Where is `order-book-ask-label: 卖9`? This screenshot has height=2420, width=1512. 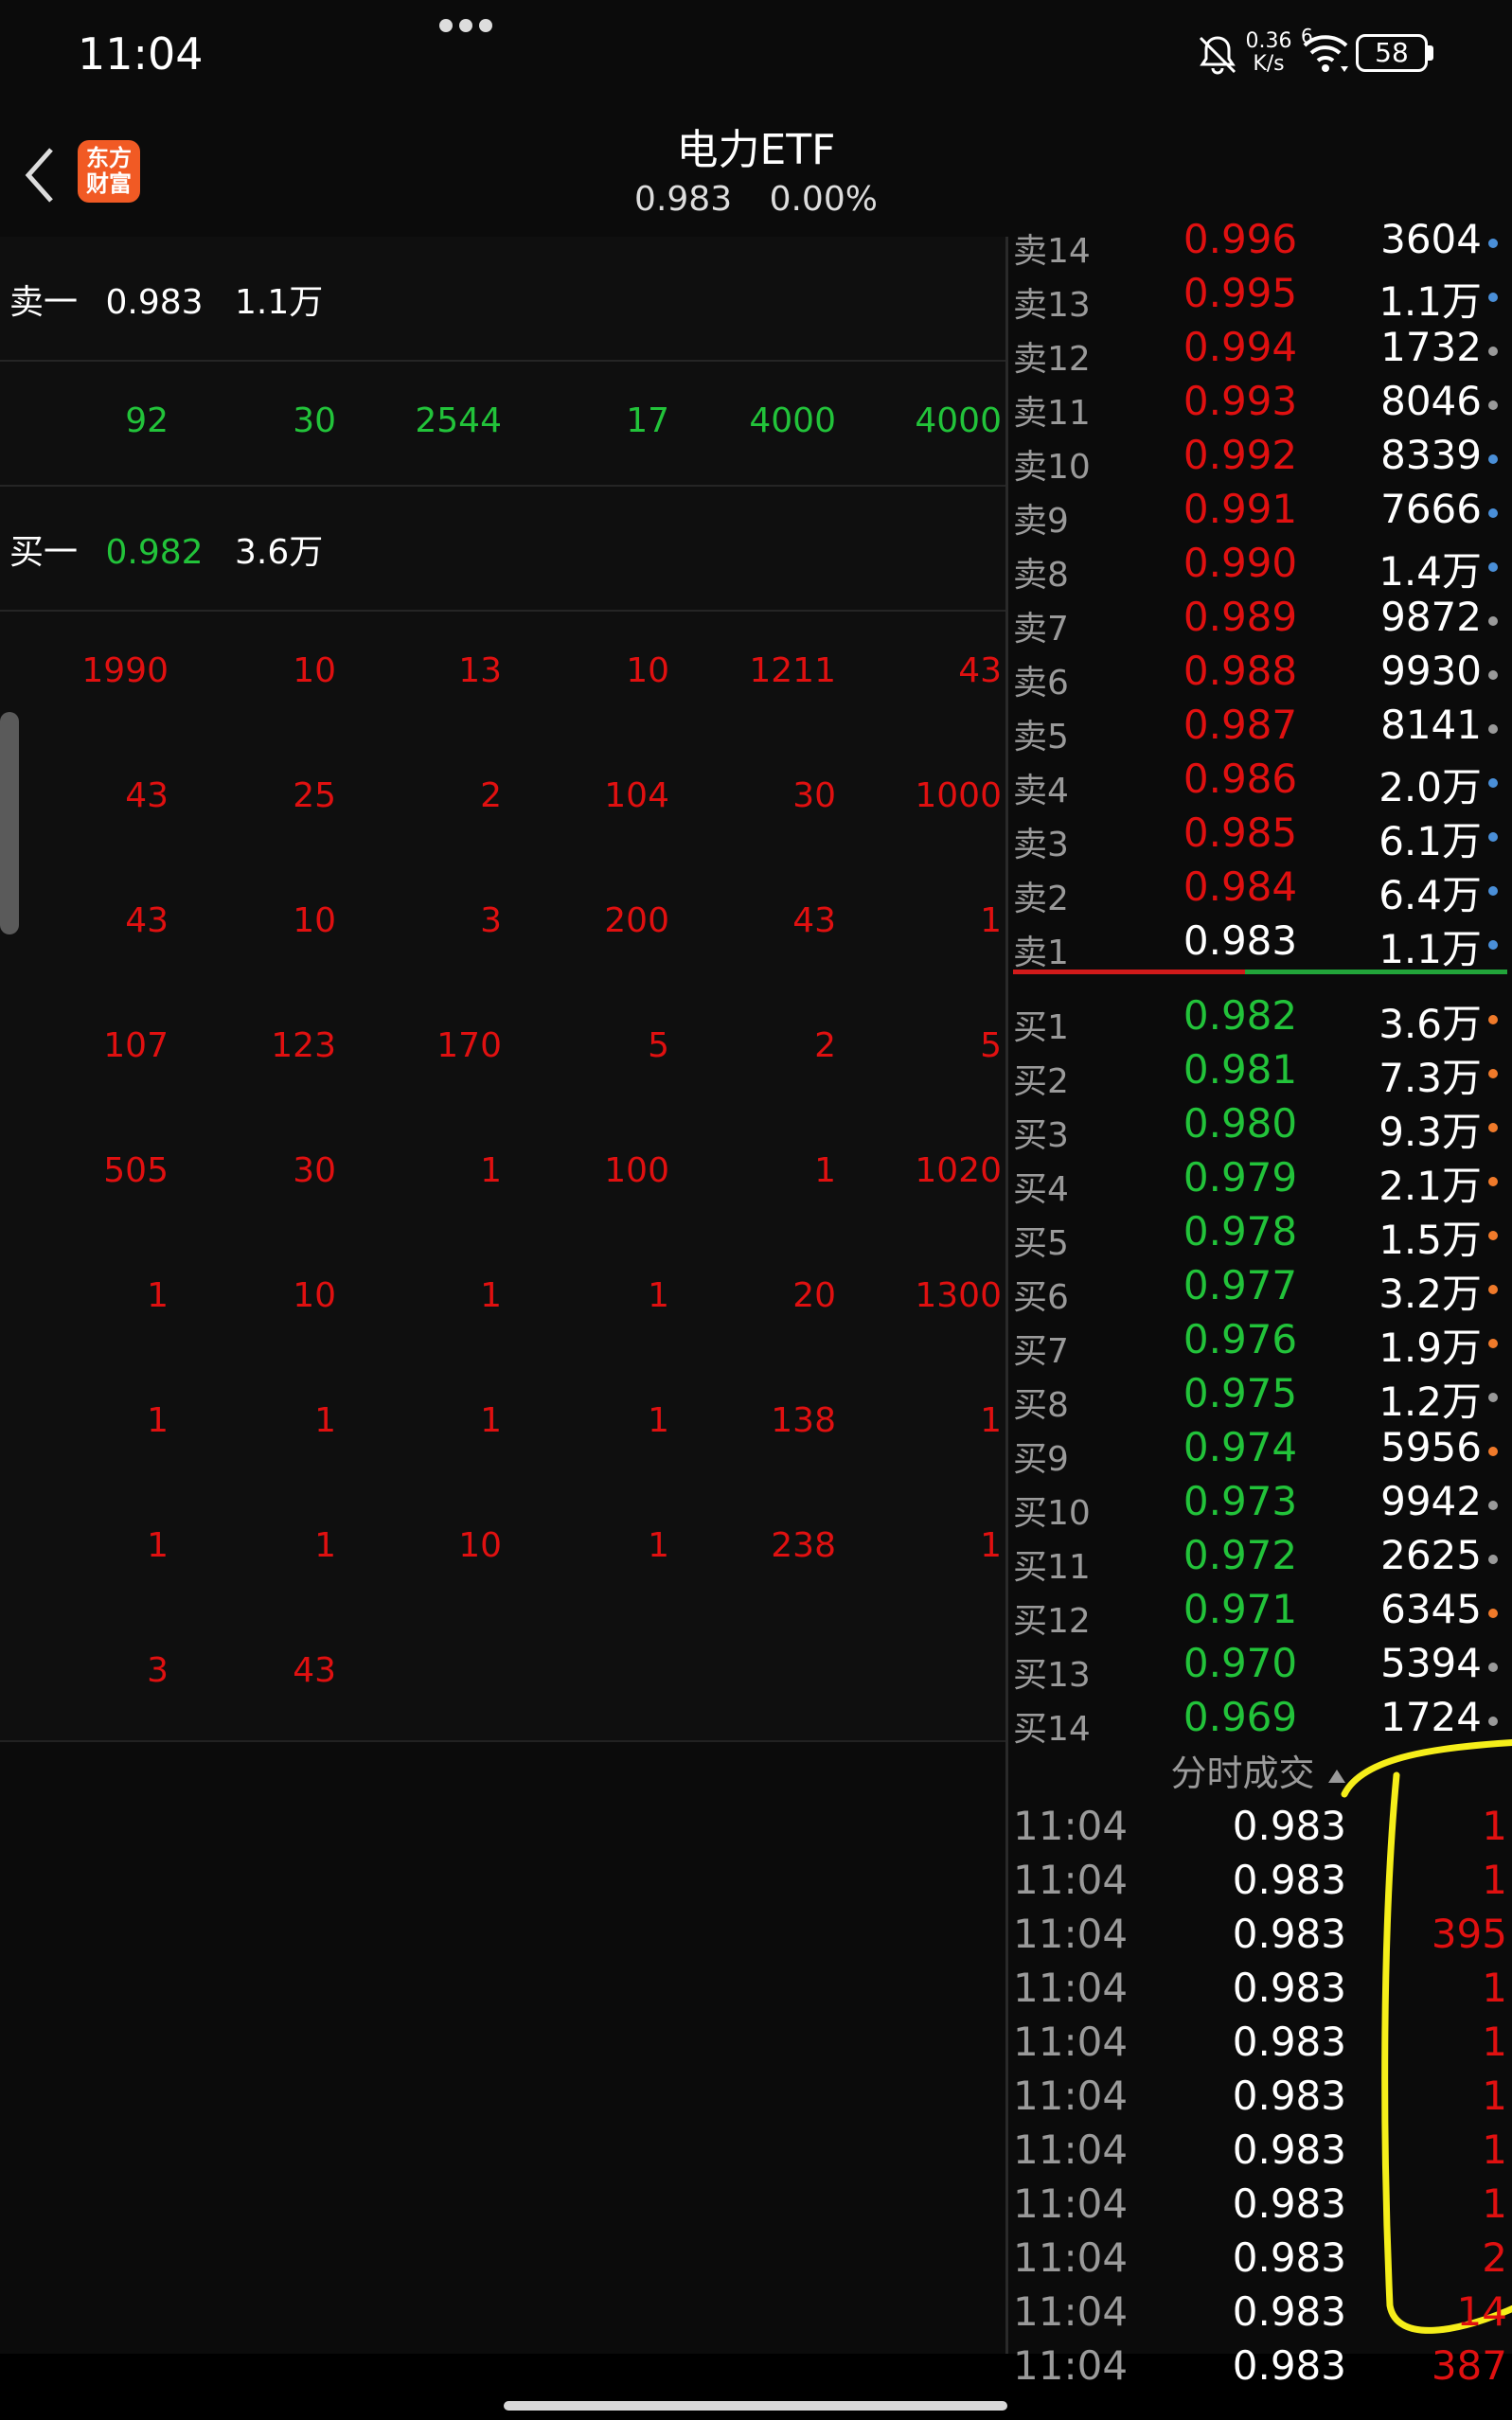
order-book-ask-label: 卖9 is located at coordinates (1041, 521).